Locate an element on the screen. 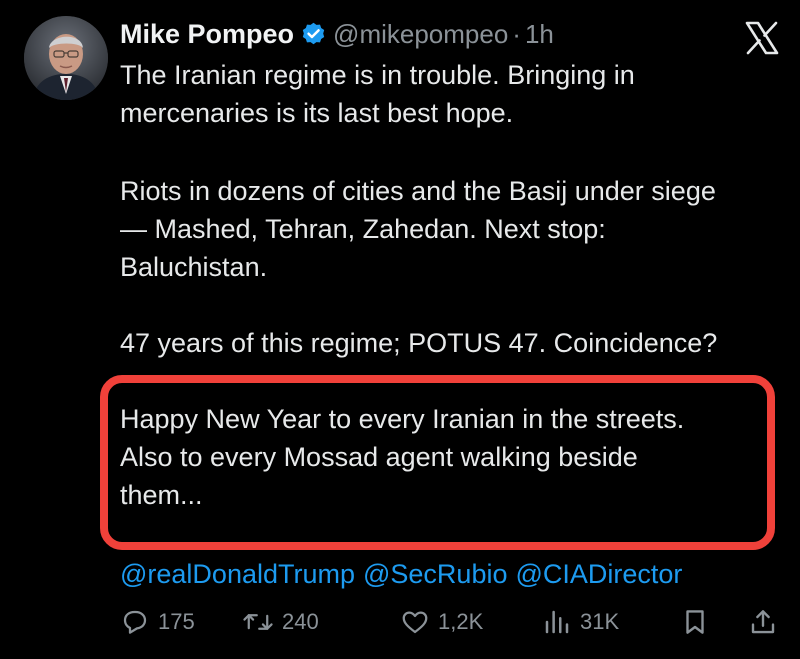 Image resolution: width=800 pixels, height=659 pixels. avatar is located at coordinates (66, 58).